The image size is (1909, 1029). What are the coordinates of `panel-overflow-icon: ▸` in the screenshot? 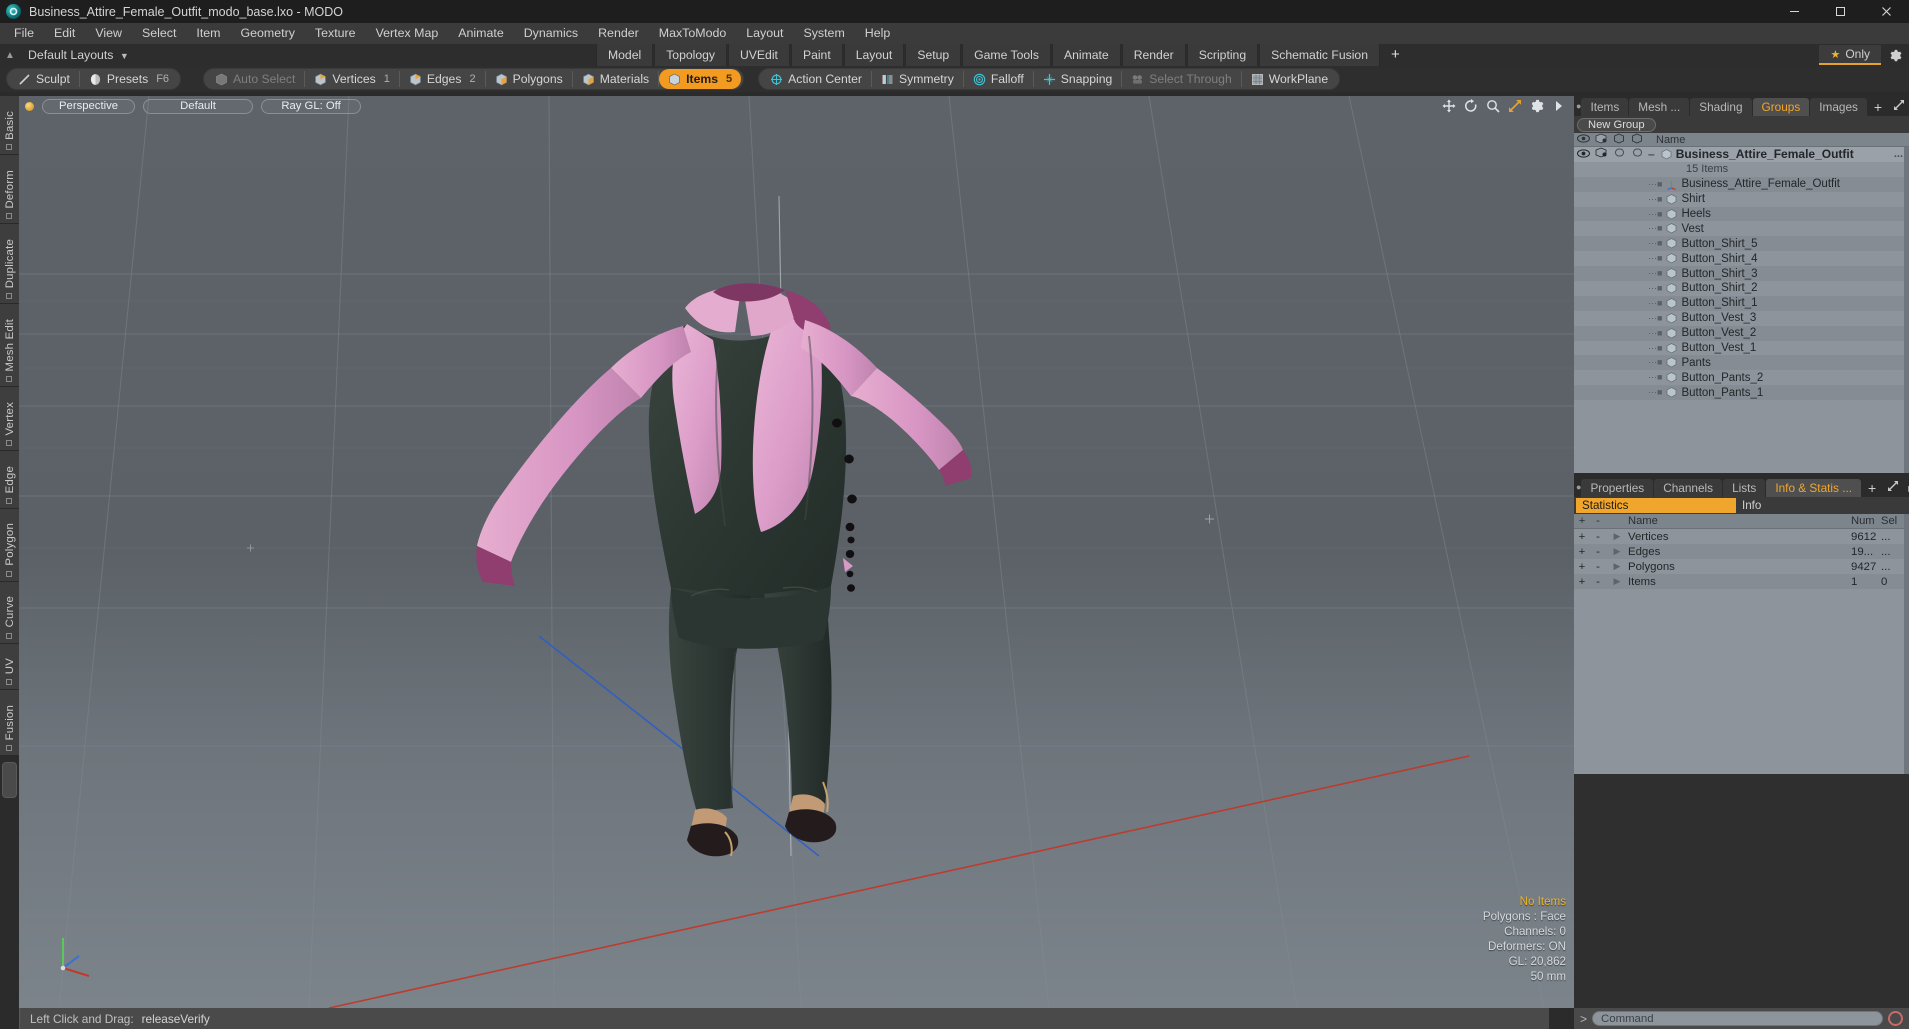 It's located at (1906, 488).